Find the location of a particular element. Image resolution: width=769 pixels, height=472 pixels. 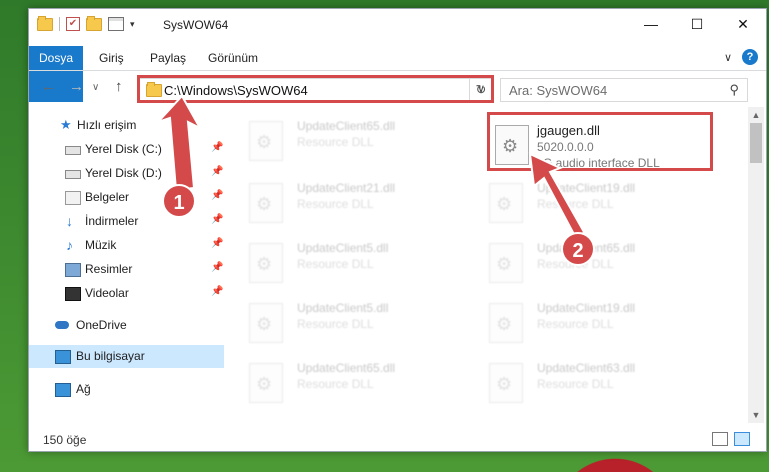

arrow-2-icon is located at coordinates (557, 197).